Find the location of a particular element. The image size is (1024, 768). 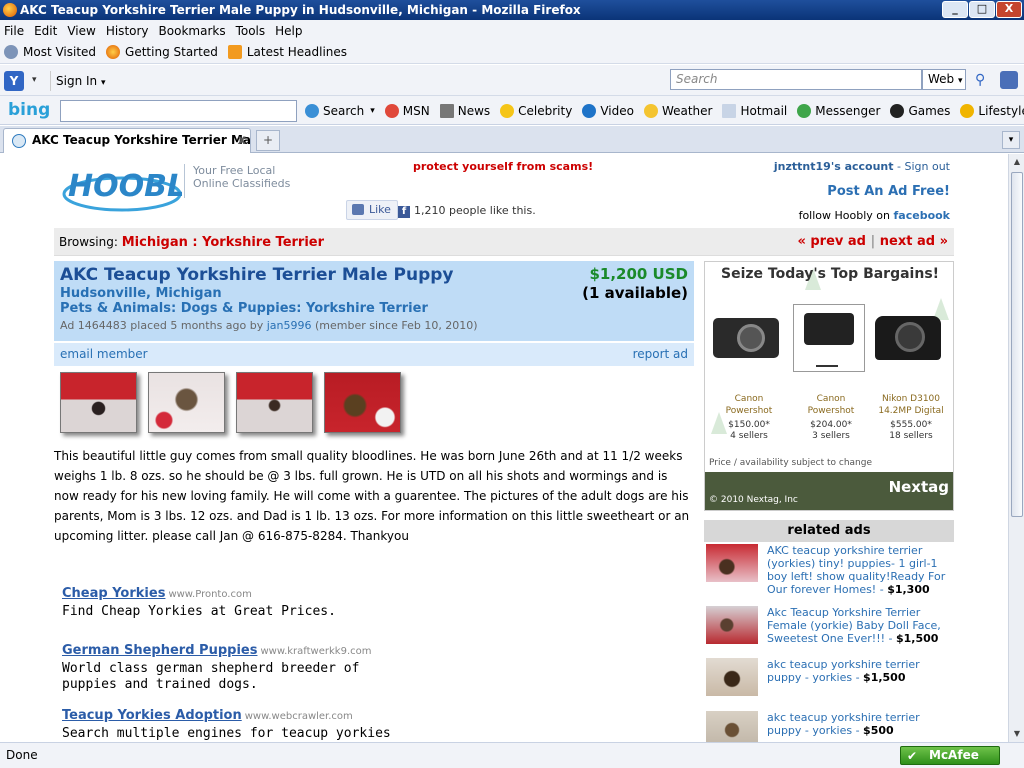

bing-msn: MSN is located at coordinates (407, 111).